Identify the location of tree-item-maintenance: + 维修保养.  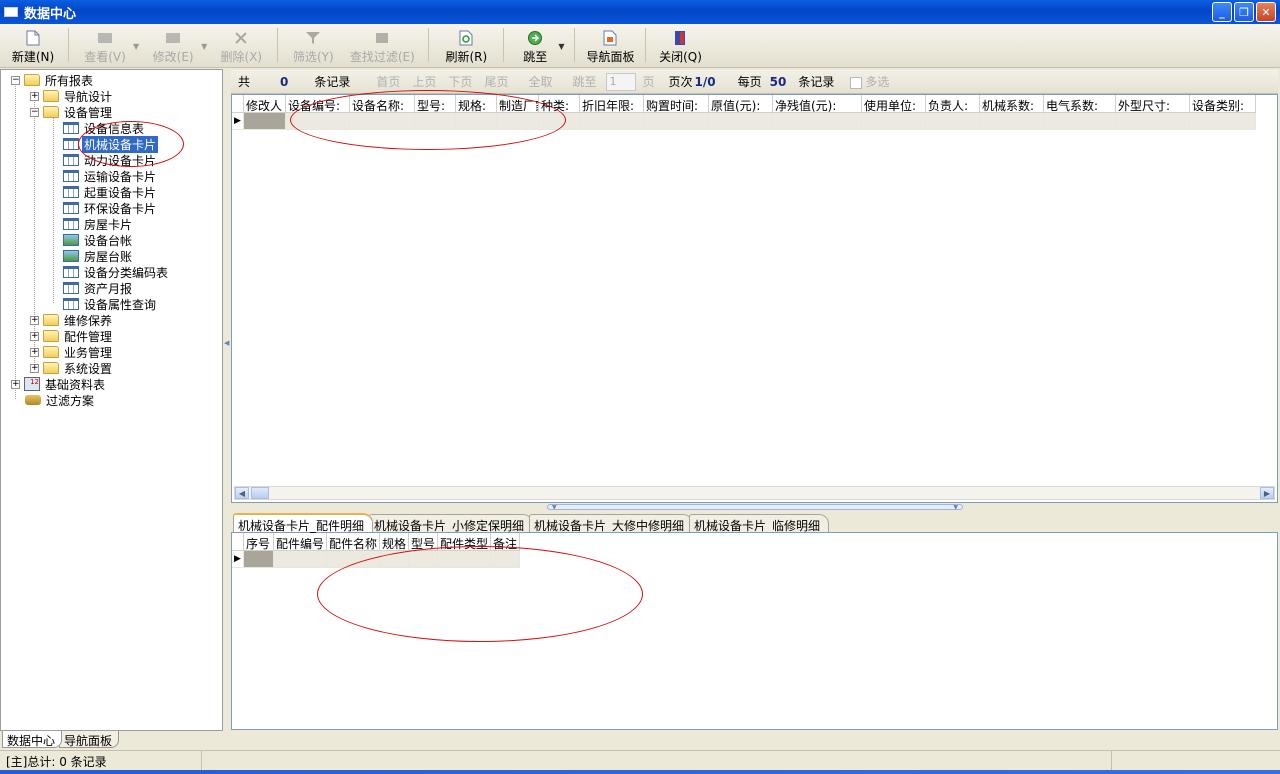
(72, 320).